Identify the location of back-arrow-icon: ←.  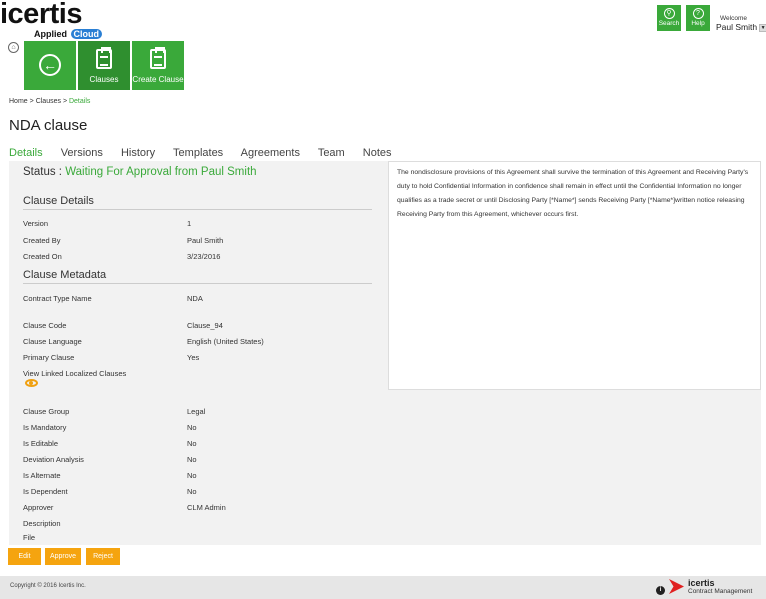
(50, 65).